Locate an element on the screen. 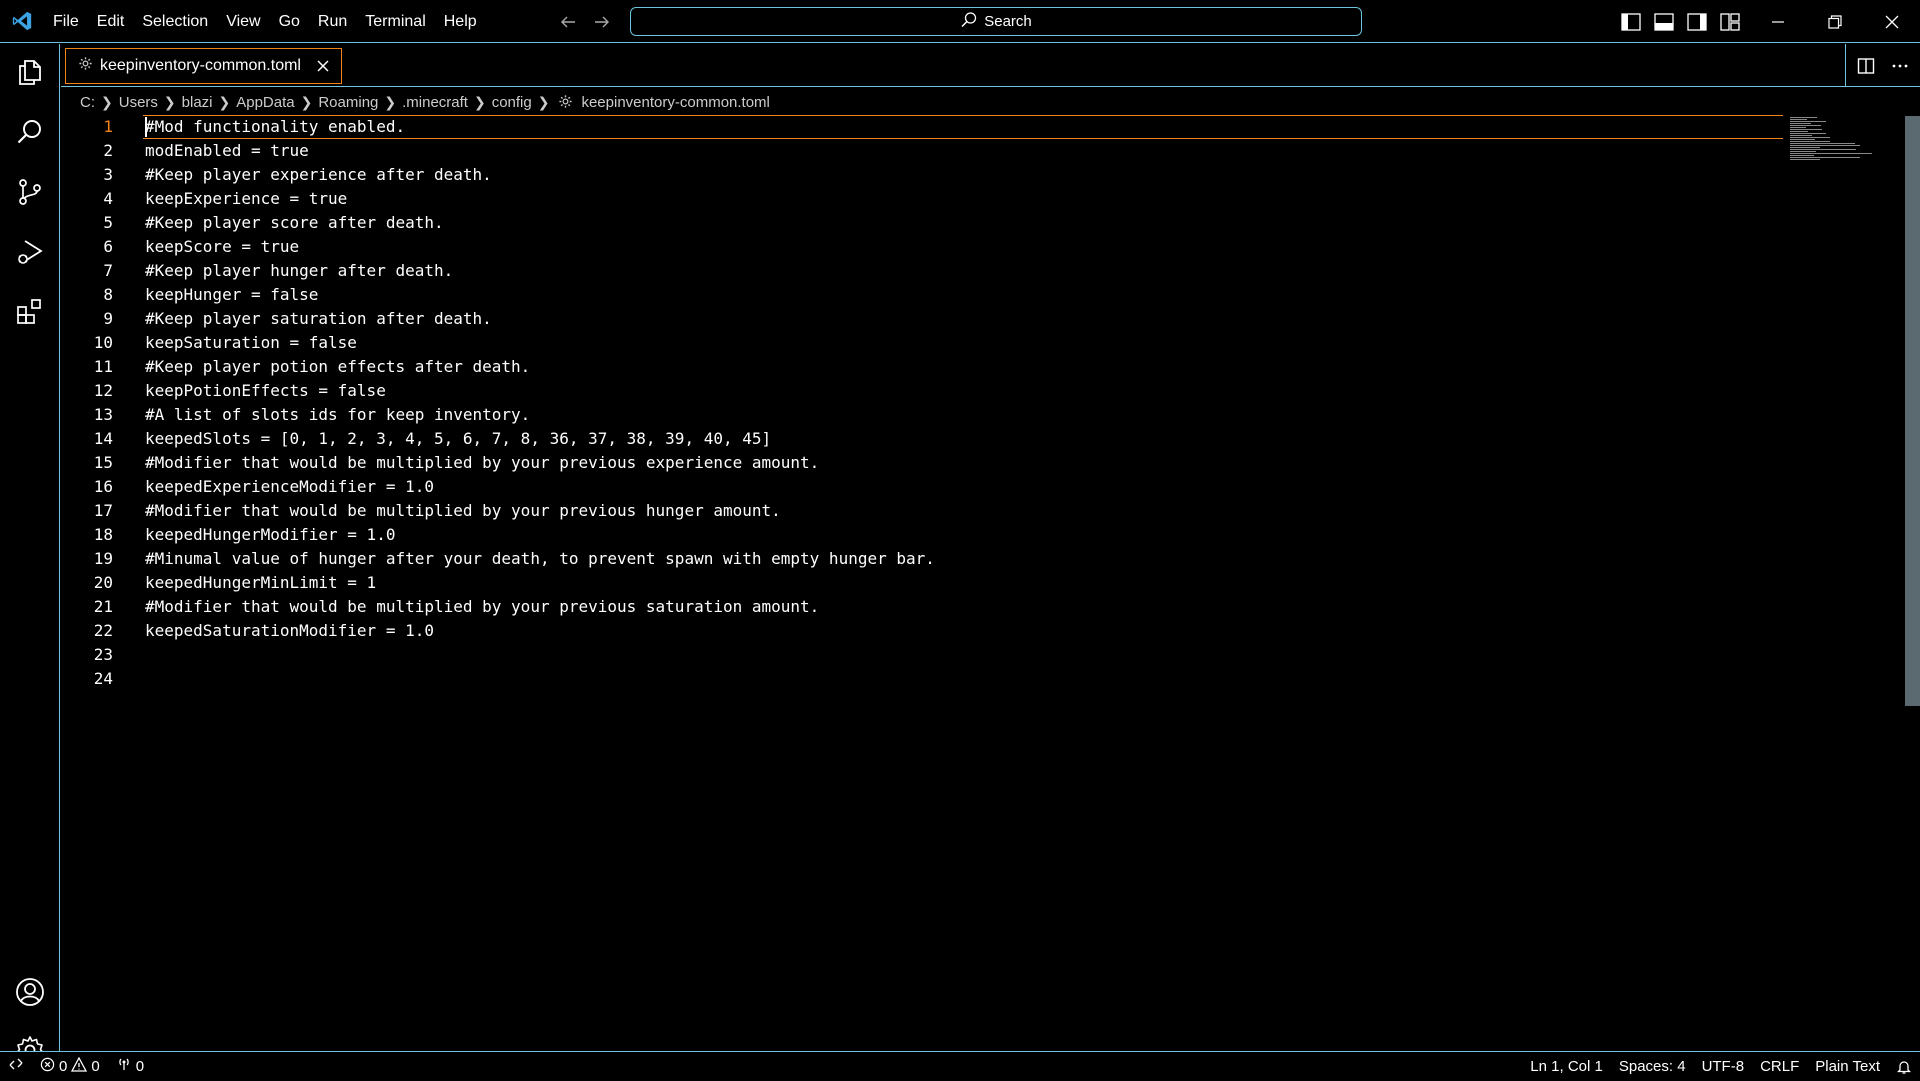 This screenshot has height=1081, width=1920. command-center-search: Search is located at coordinates (996, 21).